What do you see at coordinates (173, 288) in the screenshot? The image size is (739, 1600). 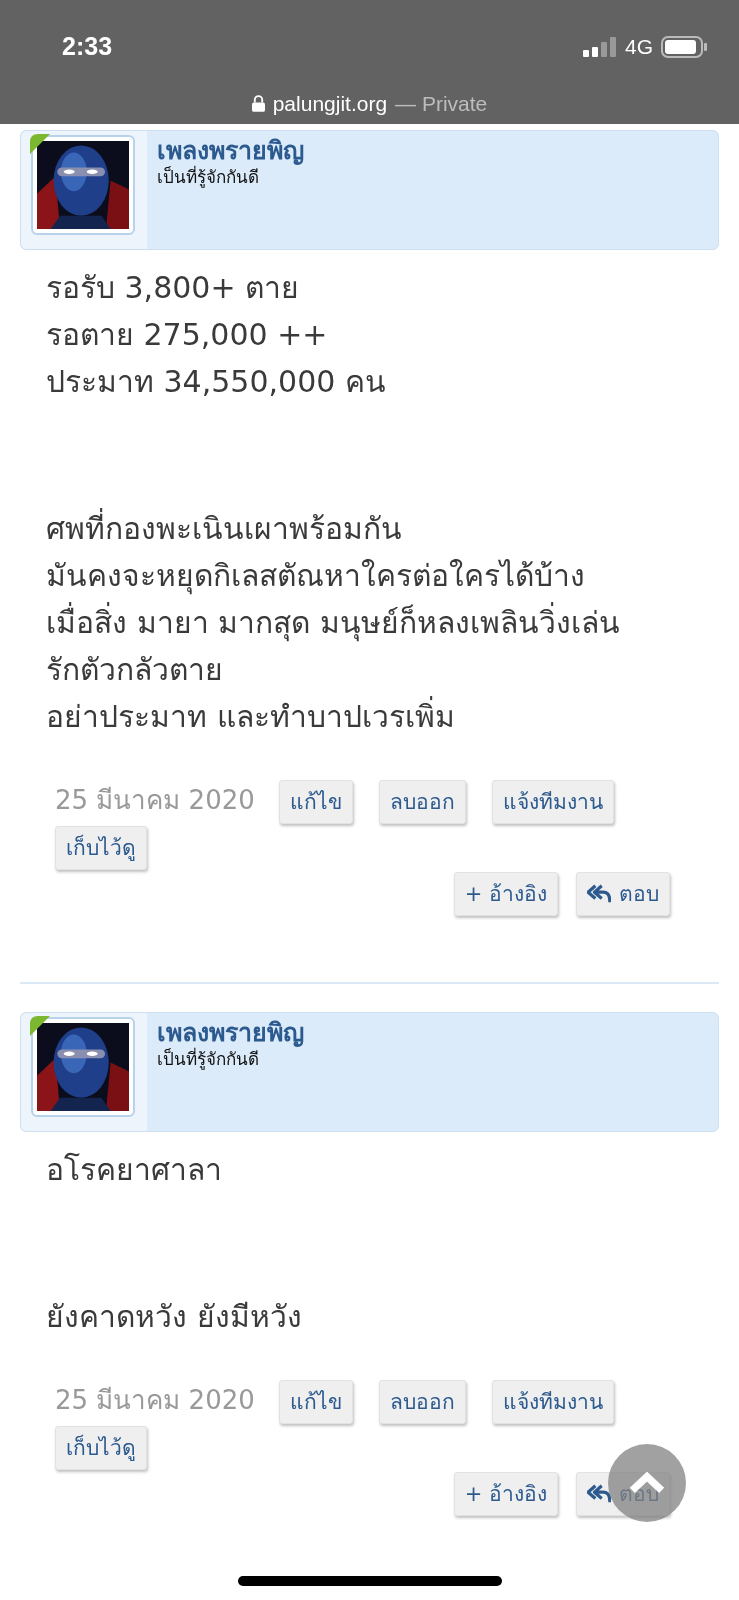 I see `post-text: รอรับ 3,800+ ตาย` at bounding box center [173, 288].